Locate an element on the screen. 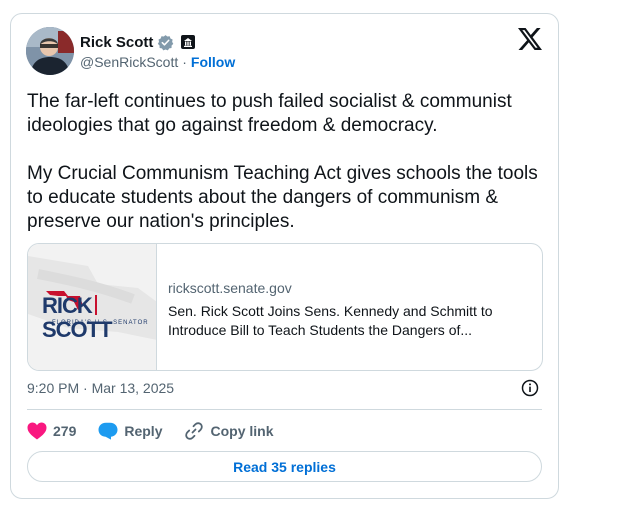 The height and width of the screenshot is (515, 641). reply-button: Reply is located at coordinates (130, 431).